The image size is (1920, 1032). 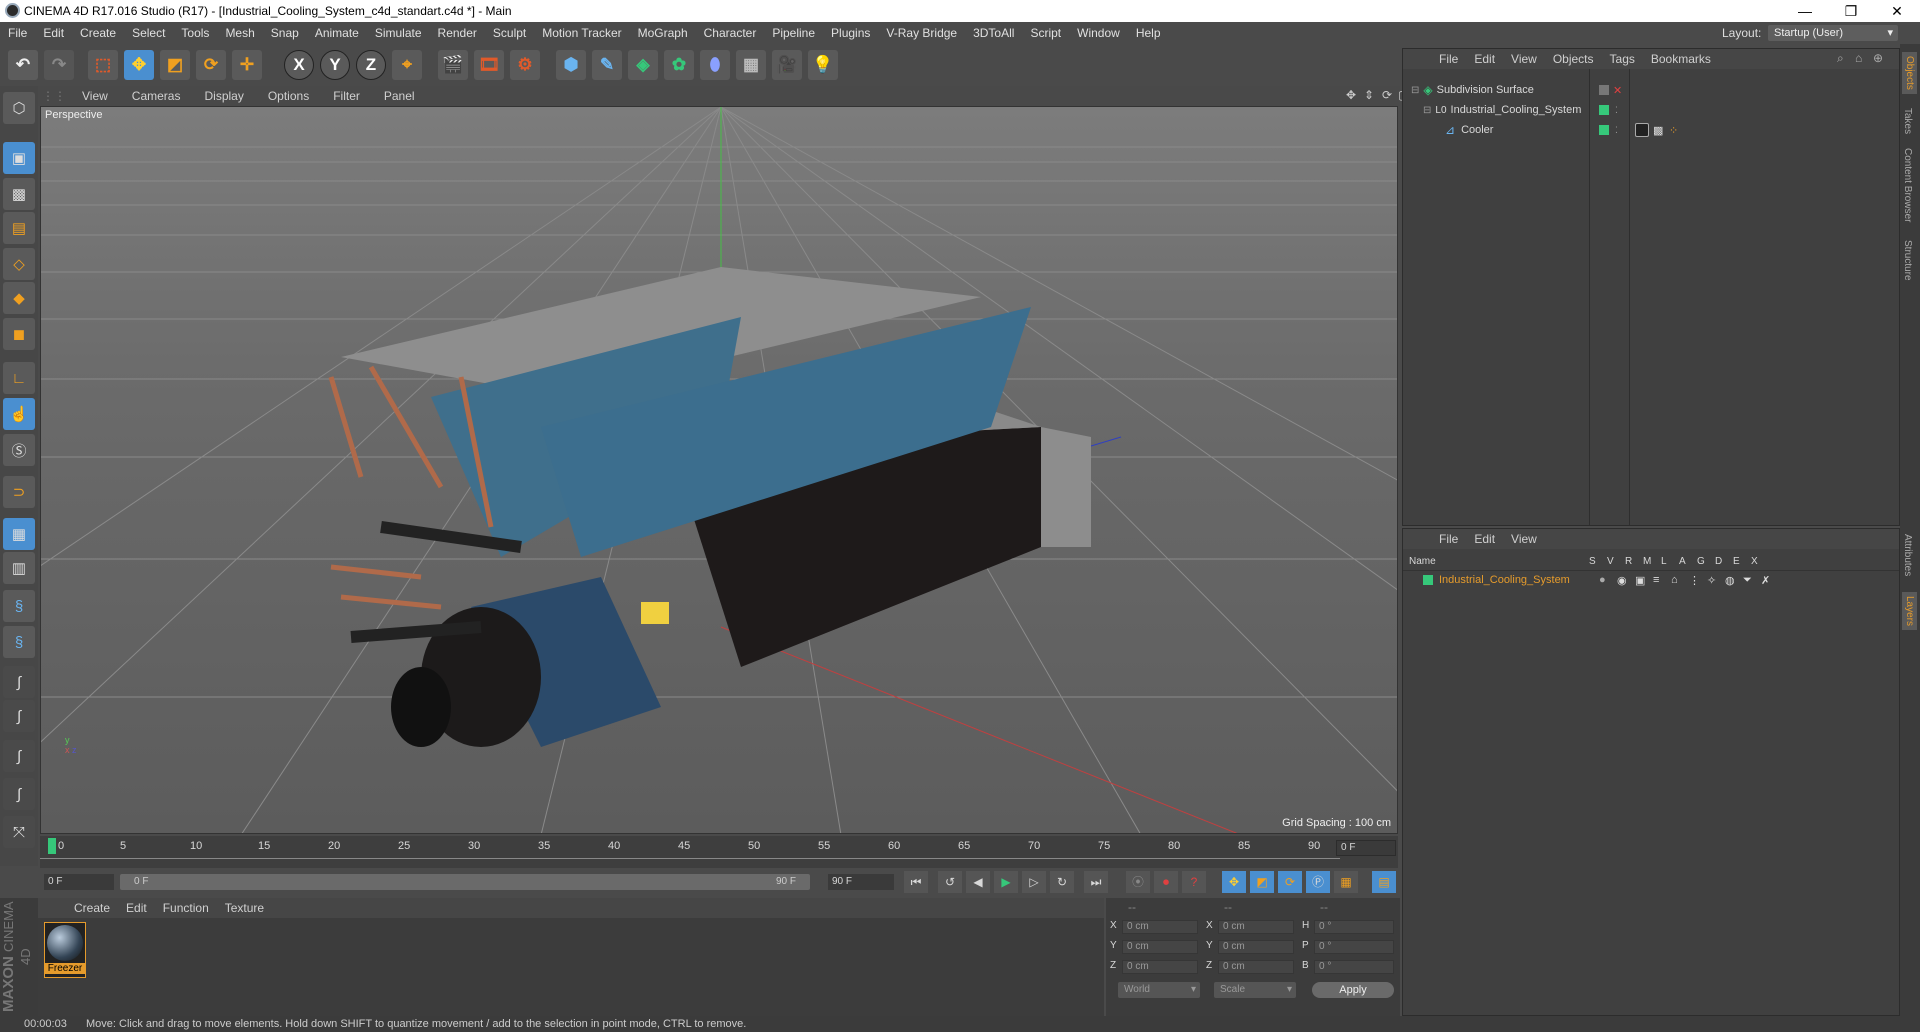 What do you see at coordinates (1448, 539) in the screenshot?
I see `layer-menu-file: File` at bounding box center [1448, 539].